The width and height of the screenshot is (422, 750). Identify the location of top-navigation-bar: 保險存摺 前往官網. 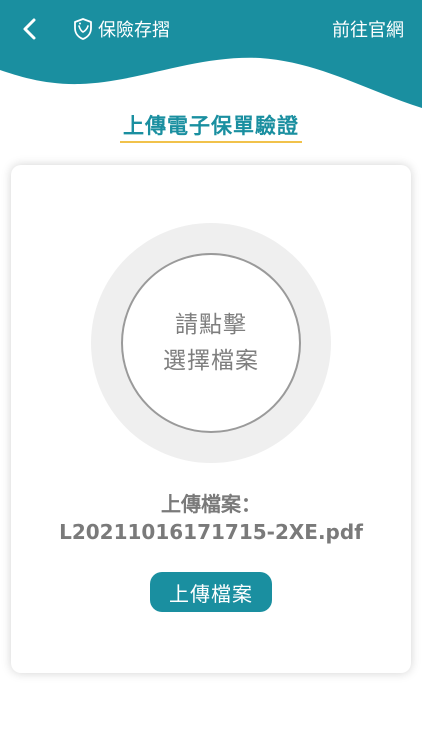
(211, 55).